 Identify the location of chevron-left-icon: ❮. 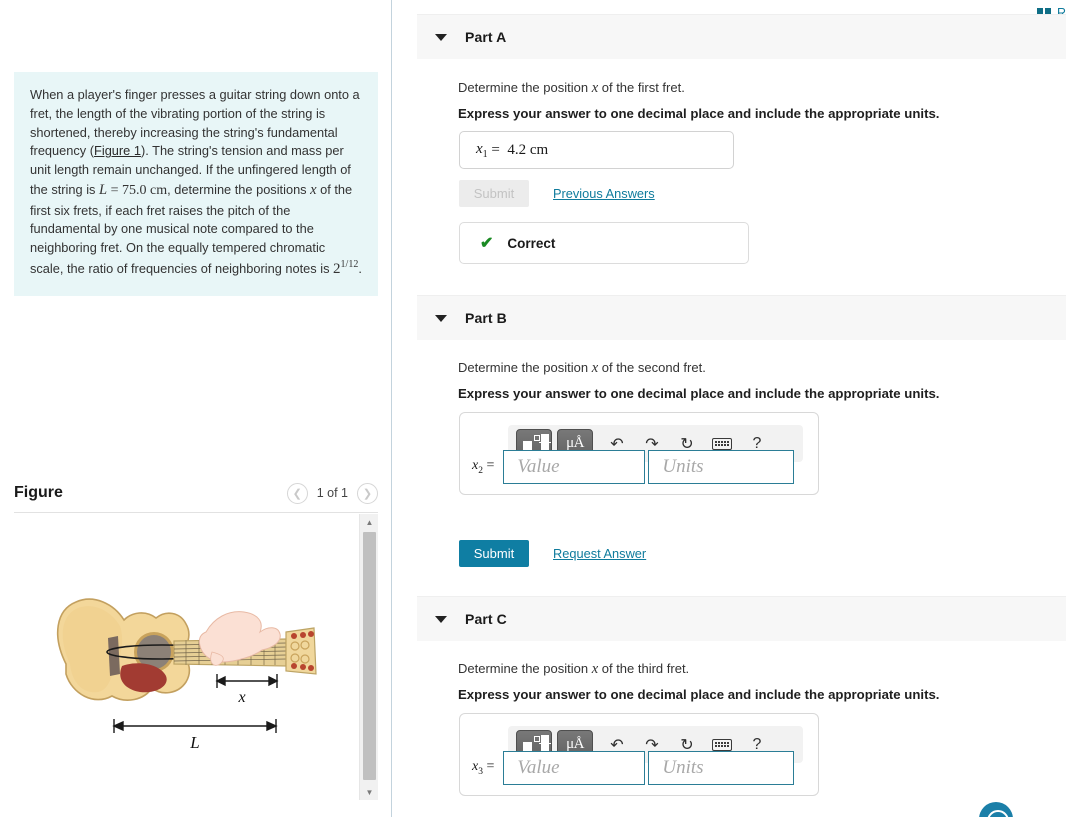
(297, 493).